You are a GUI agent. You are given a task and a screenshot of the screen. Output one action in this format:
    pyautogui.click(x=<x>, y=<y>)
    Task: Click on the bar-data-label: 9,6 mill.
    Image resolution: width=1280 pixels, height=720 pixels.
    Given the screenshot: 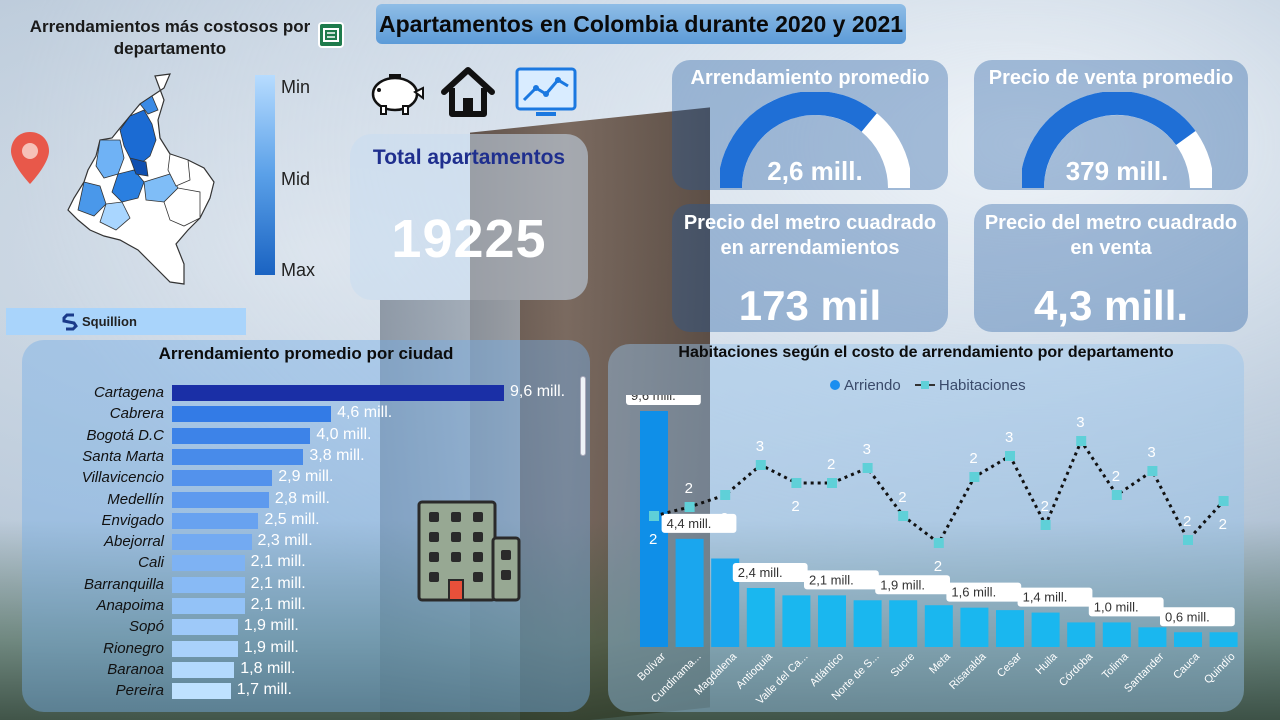 What is the action you would take?
    pyautogui.click(x=653, y=399)
    